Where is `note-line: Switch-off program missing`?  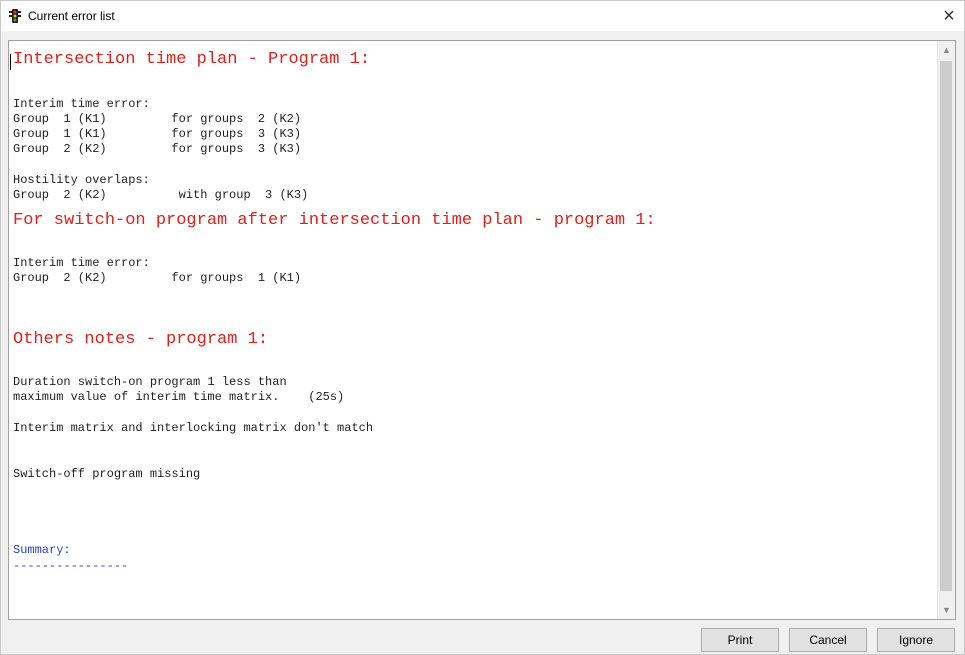 note-line: Switch-off program missing is located at coordinates (107, 474).